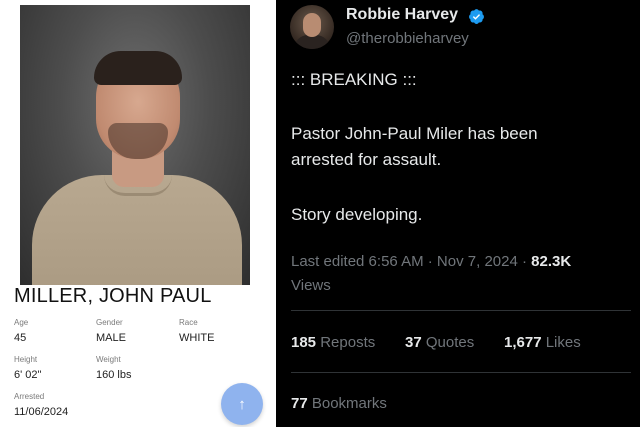 This screenshot has width=640, height=427. Describe the element at coordinates (333, 342) in the screenshot. I see `reposts-stat: 185 Reposts` at that location.